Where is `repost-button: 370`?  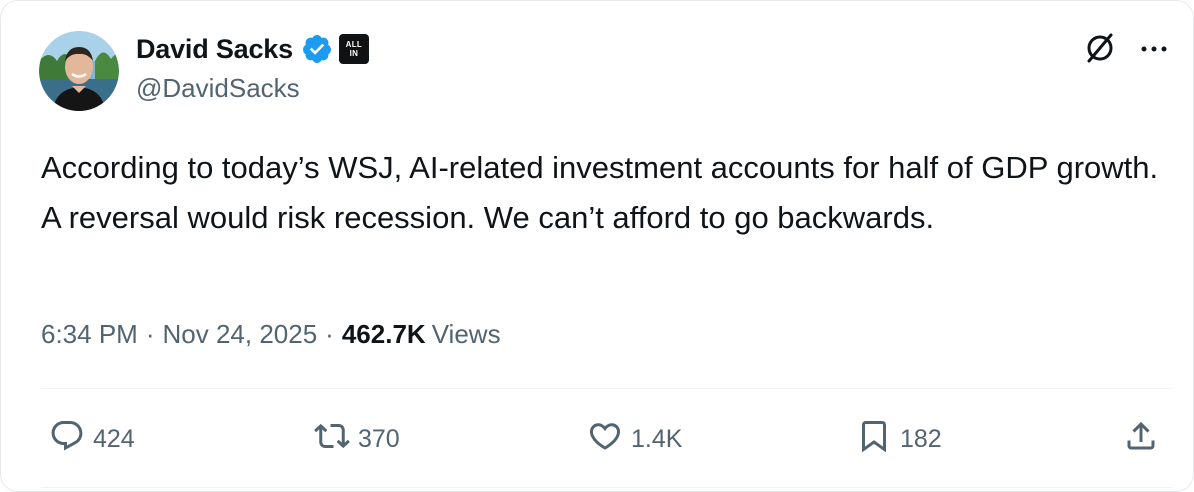 repost-button: 370 is located at coordinates (357, 439).